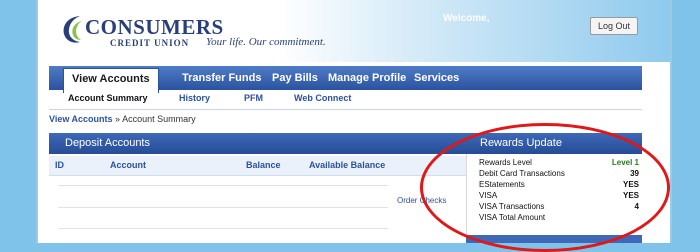 Image resolution: width=700 pixels, height=252 pixels. What do you see at coordinates (614, 26) in the screenshot?
I see `logout-button: Log Out` at bounding box center [614, 26].